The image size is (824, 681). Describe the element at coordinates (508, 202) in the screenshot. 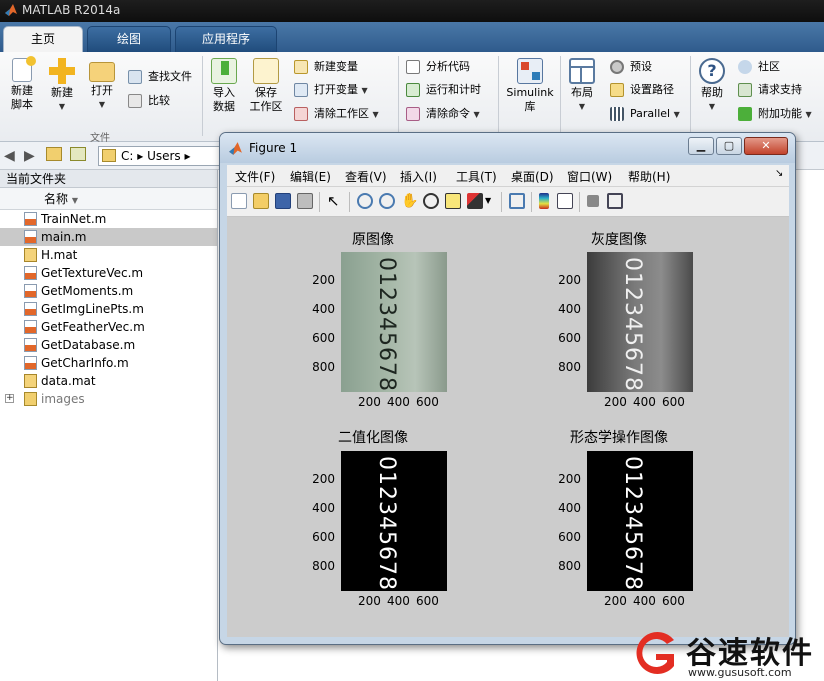

I see `figure-toolbar: ↖ ✋ ▼` at that location.